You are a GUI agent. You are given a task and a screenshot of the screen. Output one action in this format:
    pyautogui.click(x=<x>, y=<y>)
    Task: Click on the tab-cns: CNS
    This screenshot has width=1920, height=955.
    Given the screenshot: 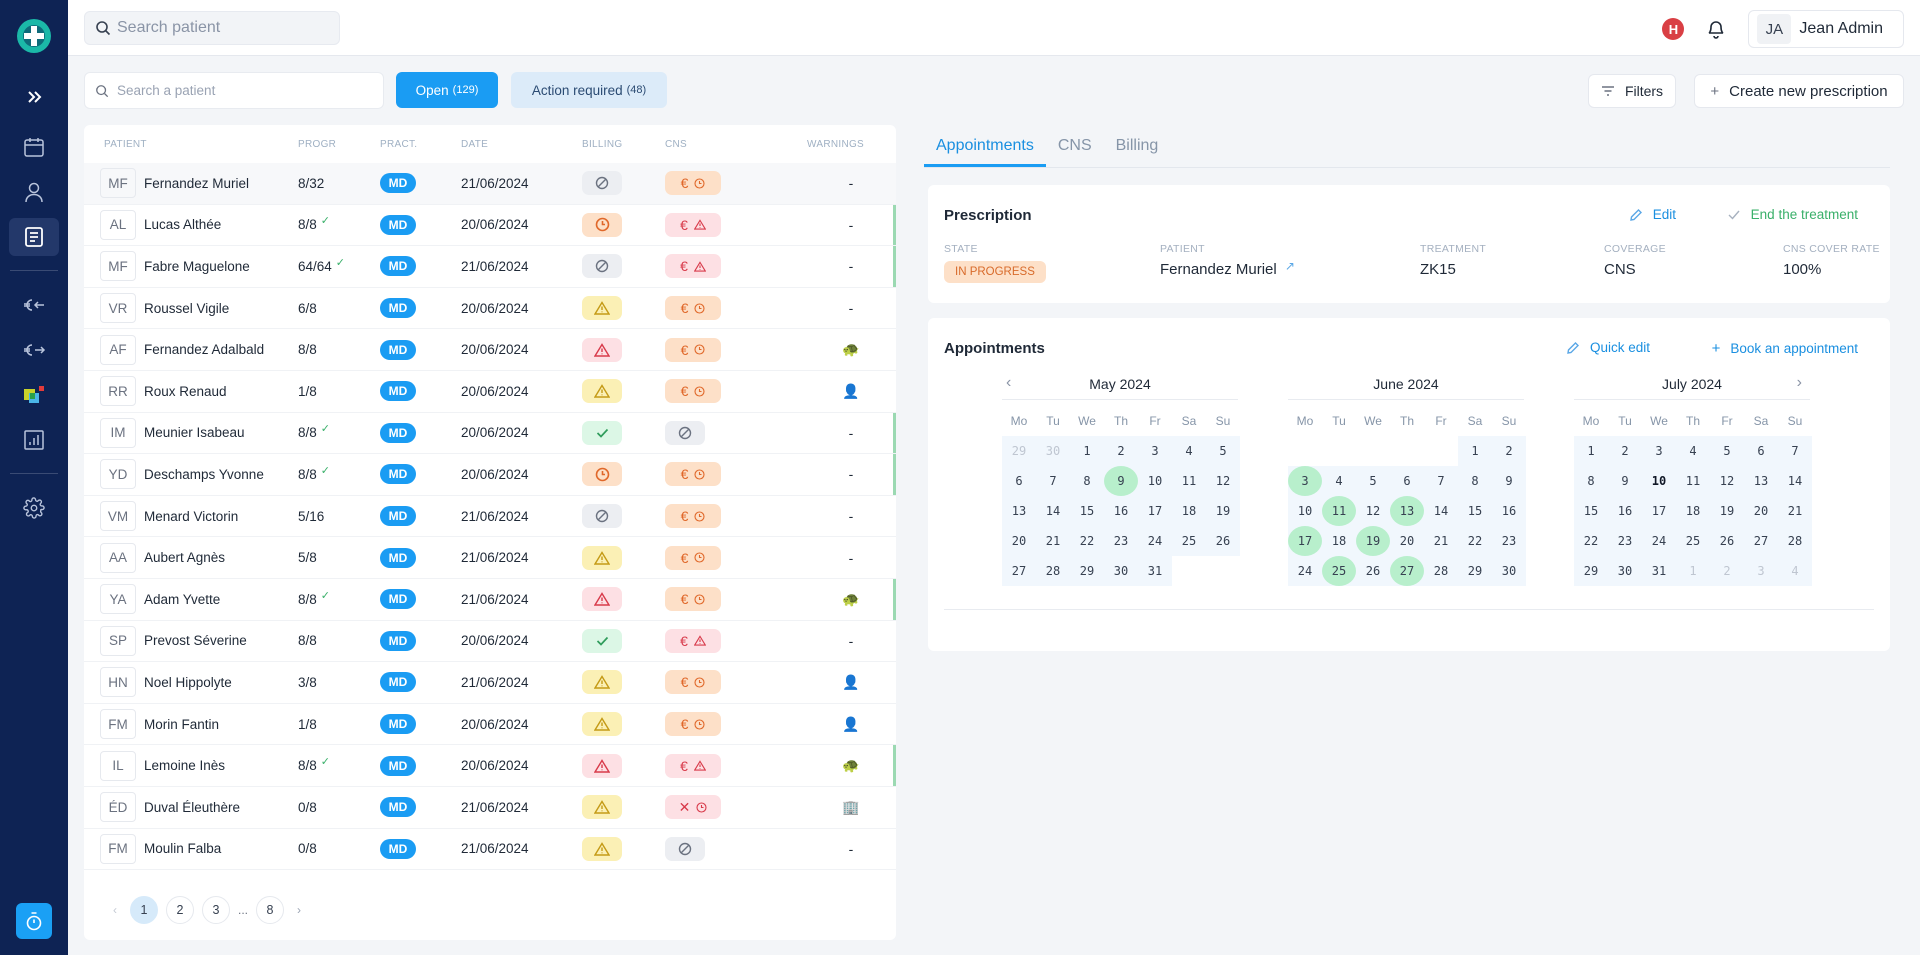 What is the action you would take?
    pyautogui.click(x=1075, y=152)
    